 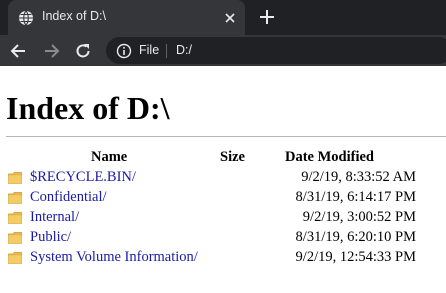 I want to click on column-header-date-modified: Date Modified, so click(x=329, y=157).